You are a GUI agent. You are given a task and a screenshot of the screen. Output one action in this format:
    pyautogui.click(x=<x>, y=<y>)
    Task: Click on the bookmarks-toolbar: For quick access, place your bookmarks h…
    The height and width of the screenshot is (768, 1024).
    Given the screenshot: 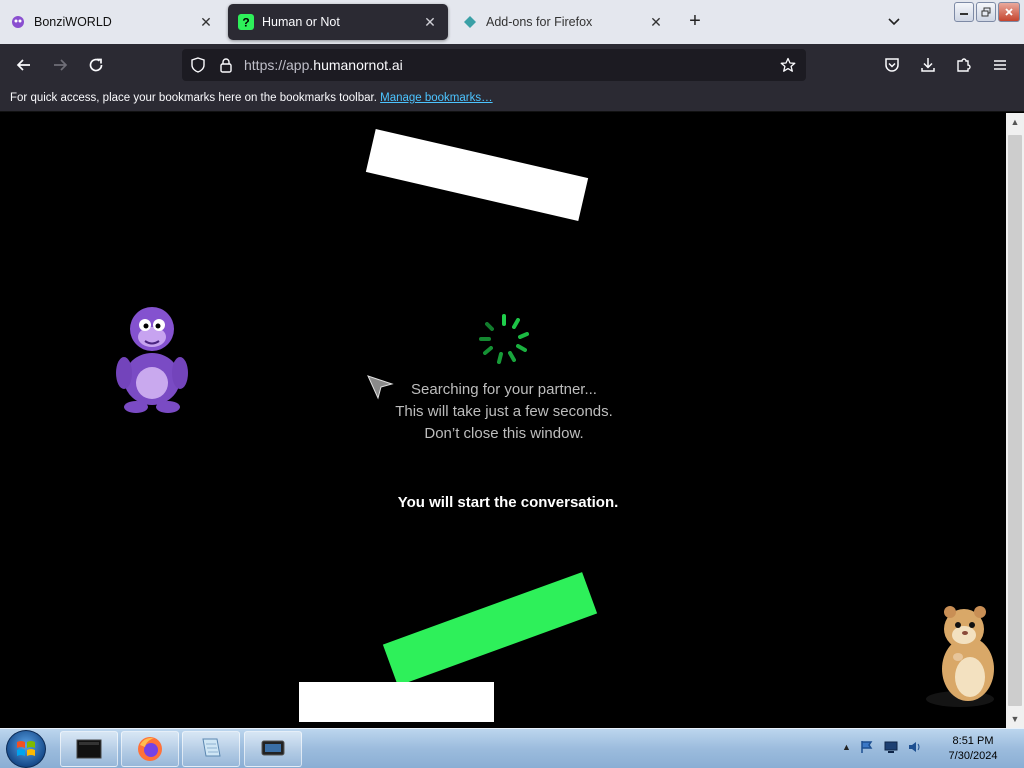 What is the action you would take?
    pyautogui.click(x=512, y=99)
    